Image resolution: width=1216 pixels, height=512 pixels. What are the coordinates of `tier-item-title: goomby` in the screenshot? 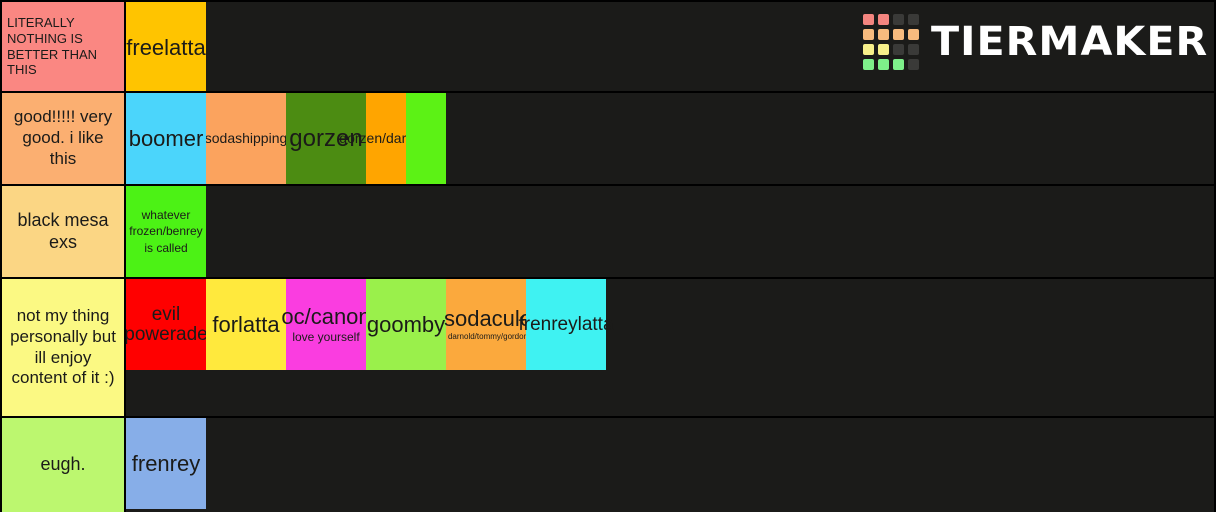 It's located at (406, 324).